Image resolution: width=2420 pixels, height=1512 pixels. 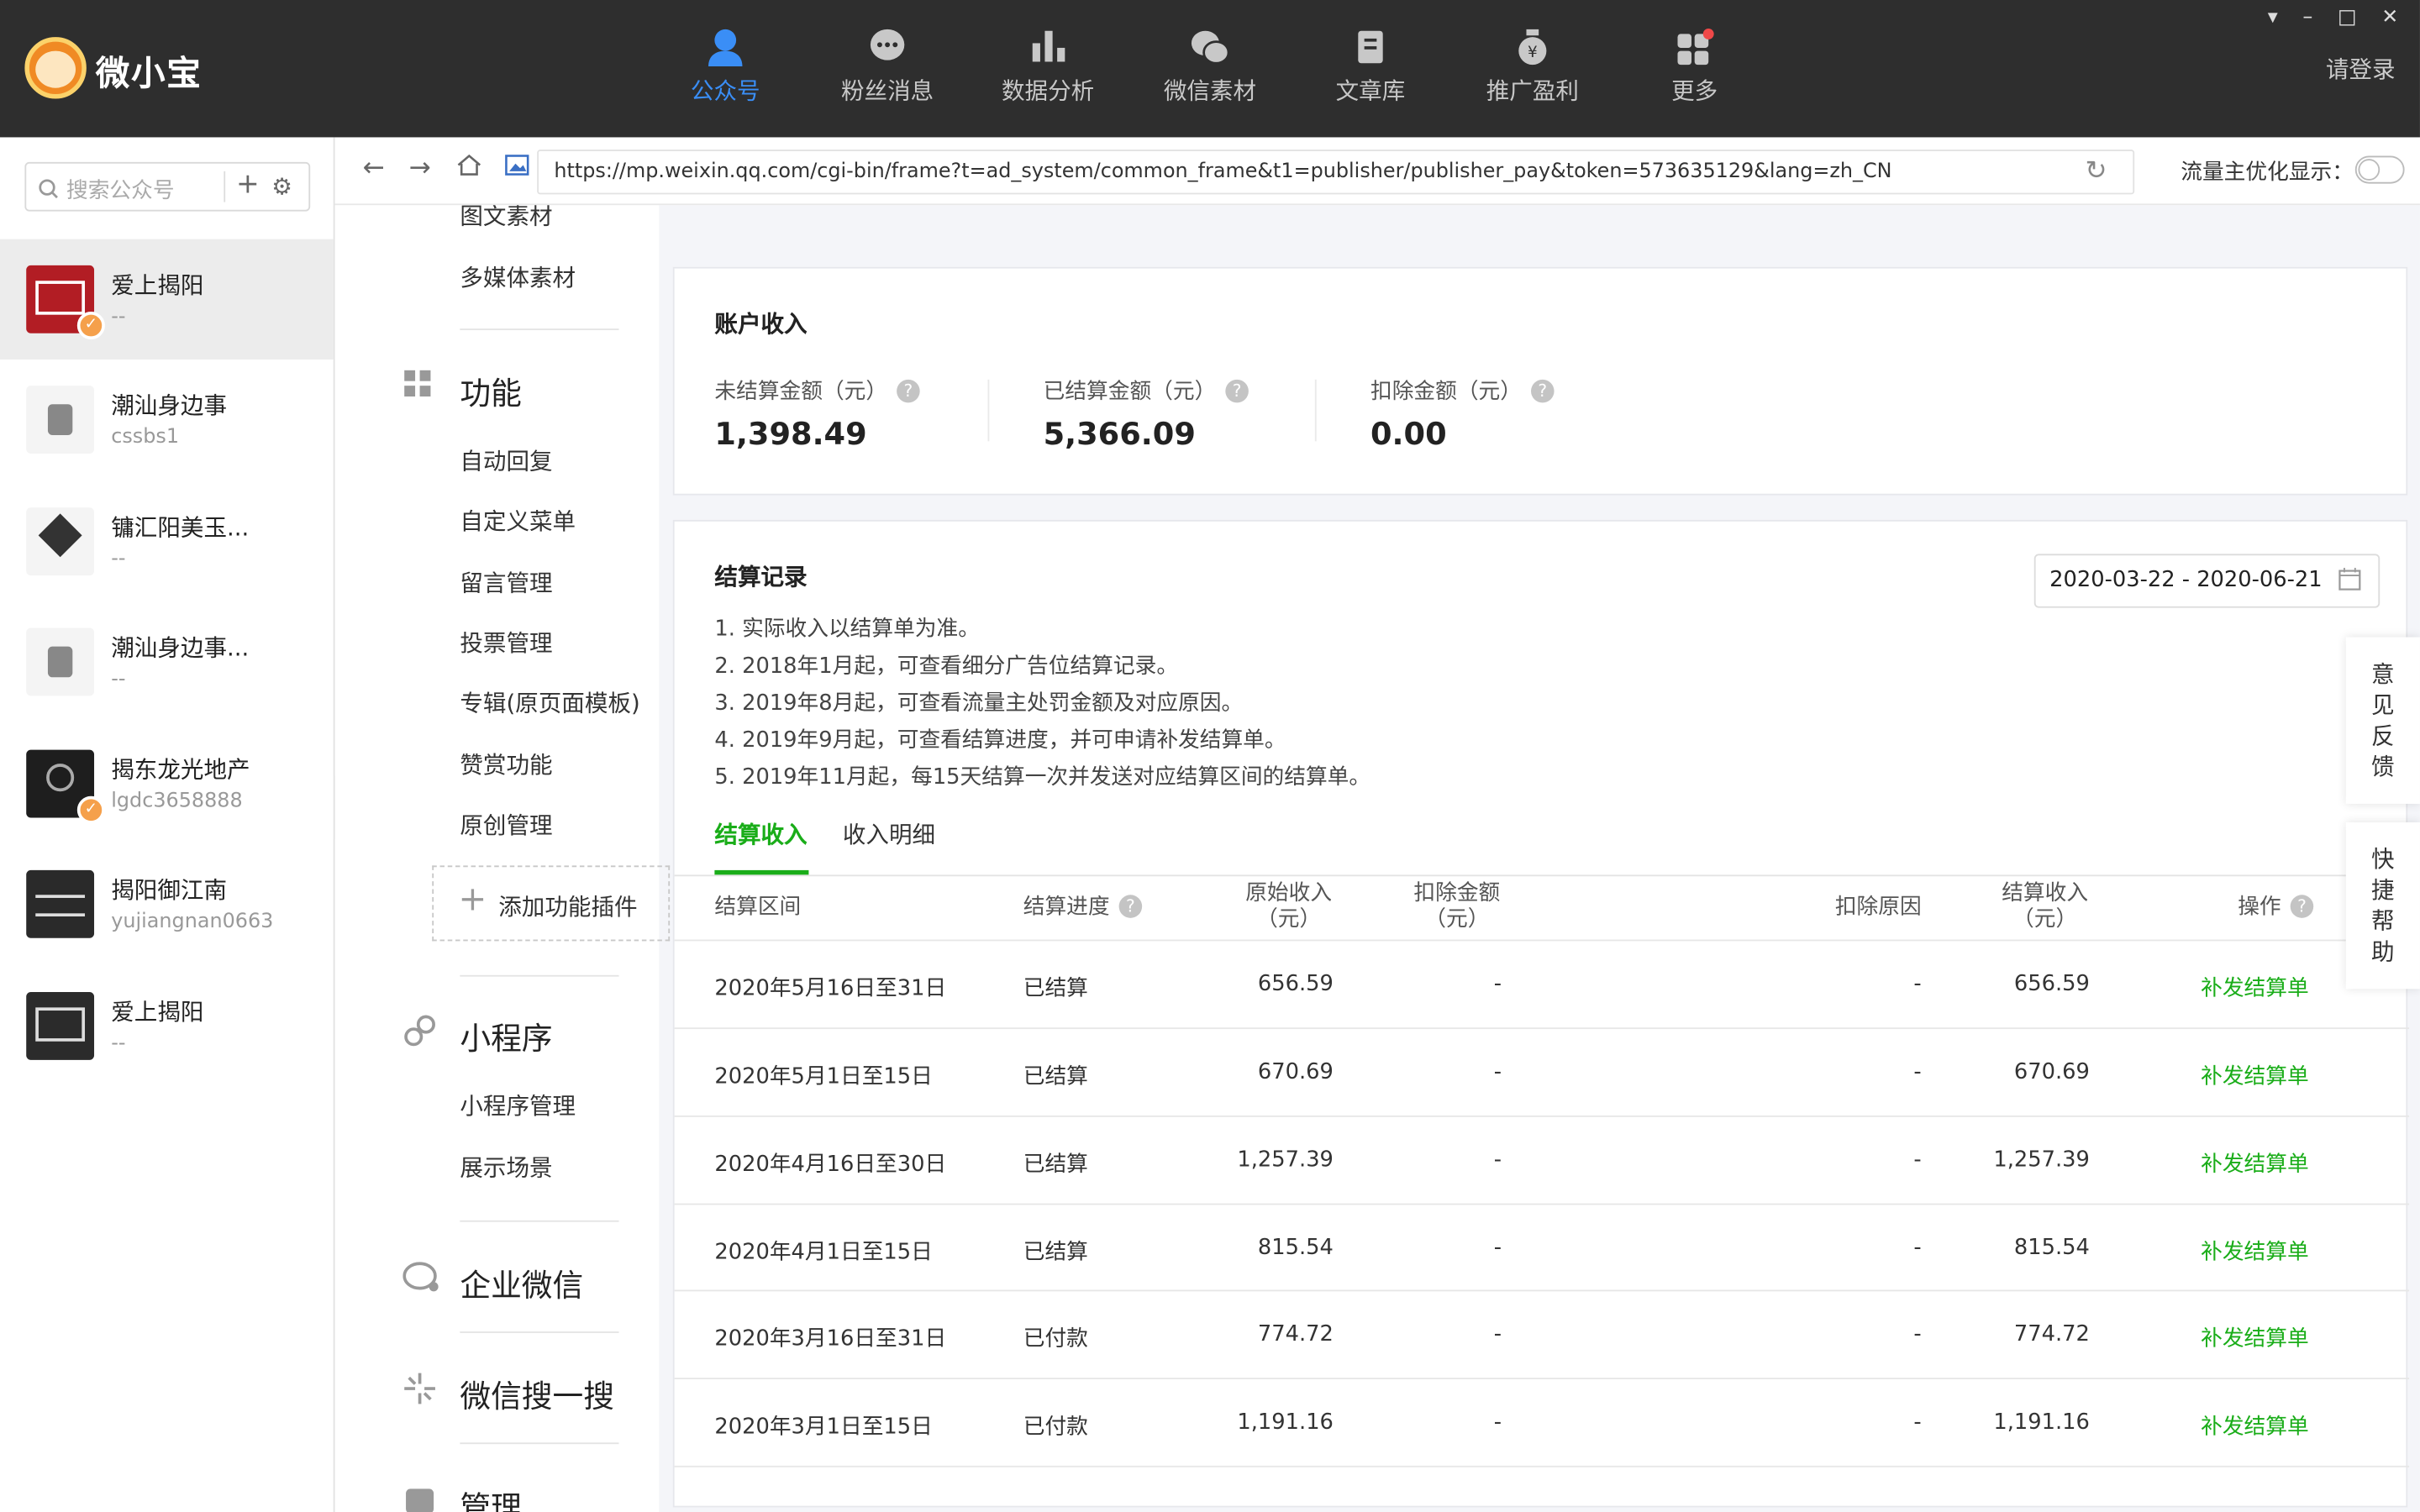 What do you see at coordinates (517, 169) in the screenshot?
I see `image-icon` at bounding box center [517, 169].